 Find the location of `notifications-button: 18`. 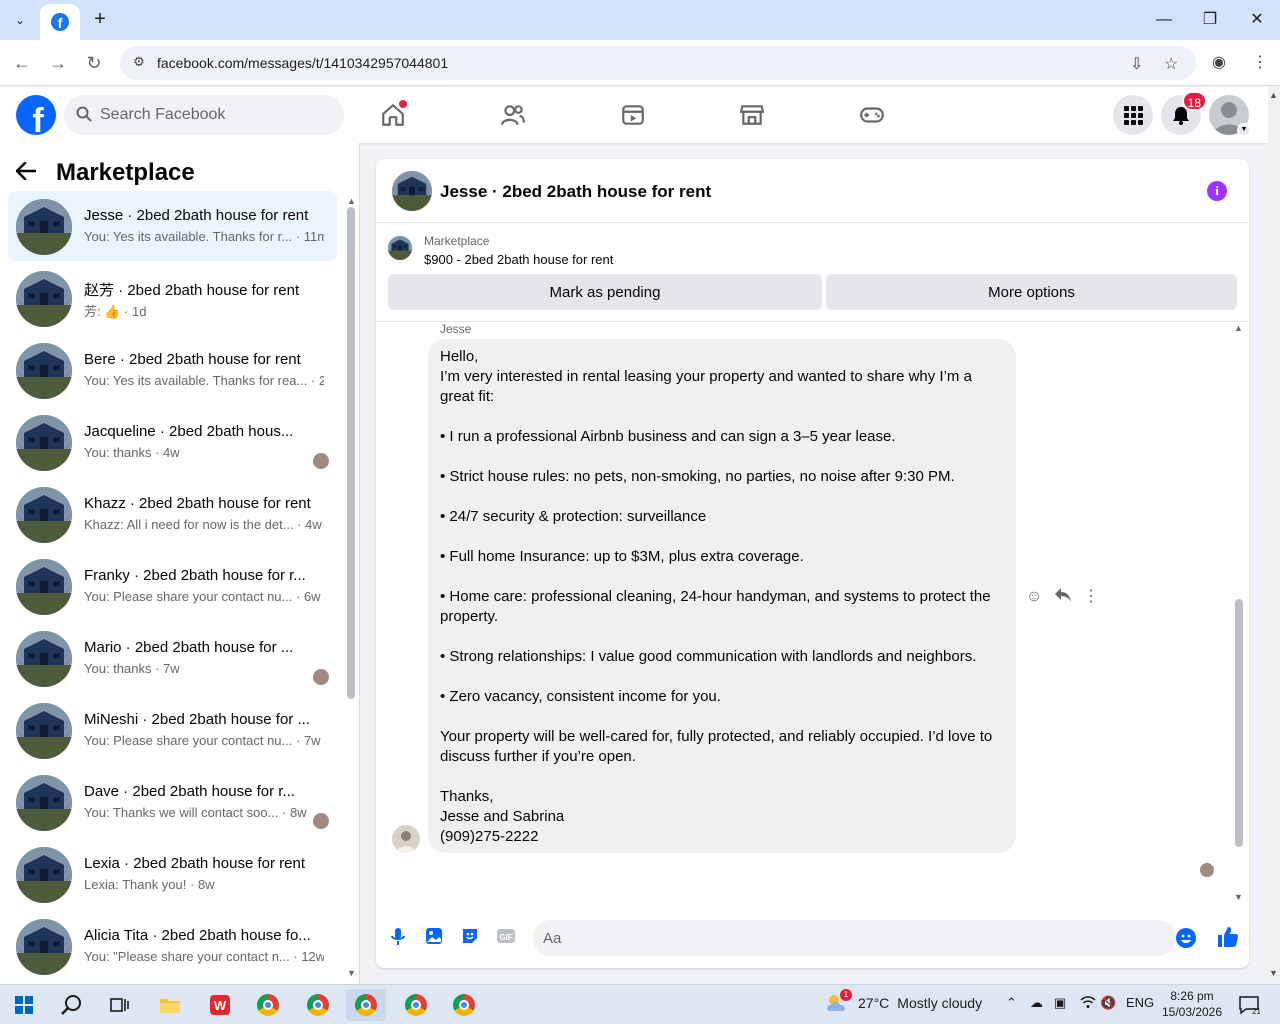

notifications-button: 18 is located at coordinates (1184, 113).